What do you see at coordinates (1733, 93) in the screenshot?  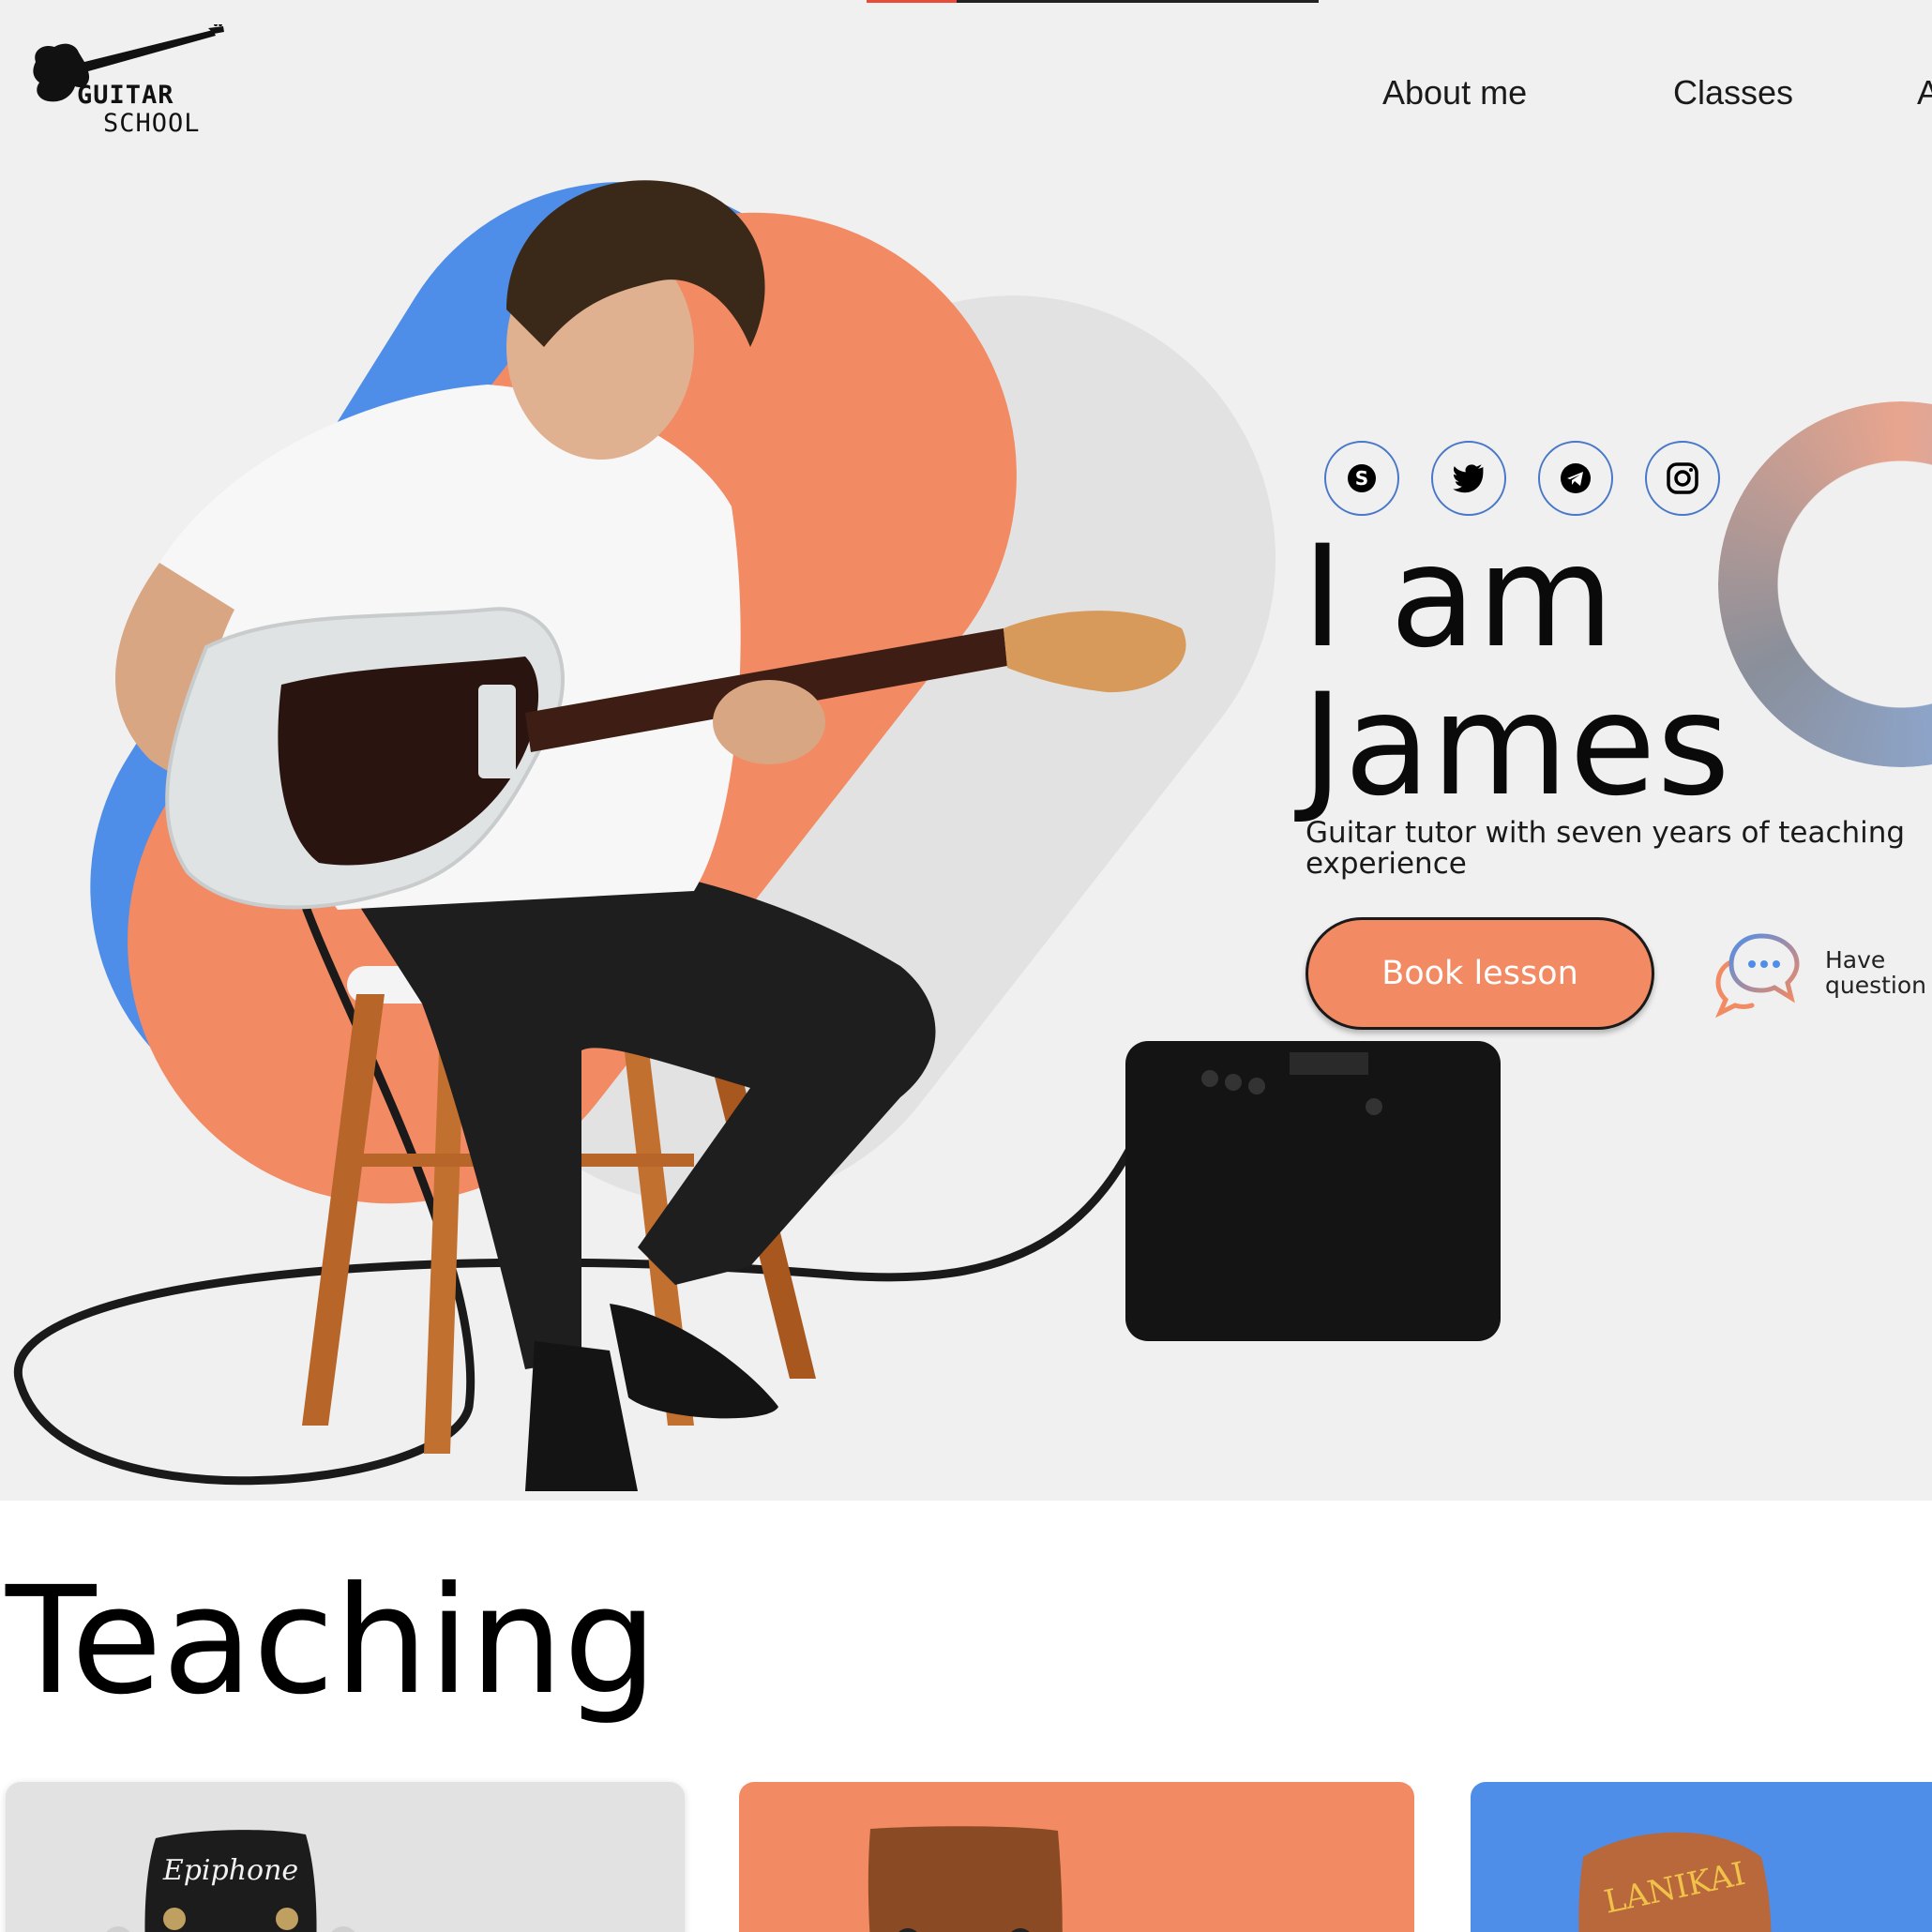 I see `nav-classes: Classes` at bounding box center [1733, 93].